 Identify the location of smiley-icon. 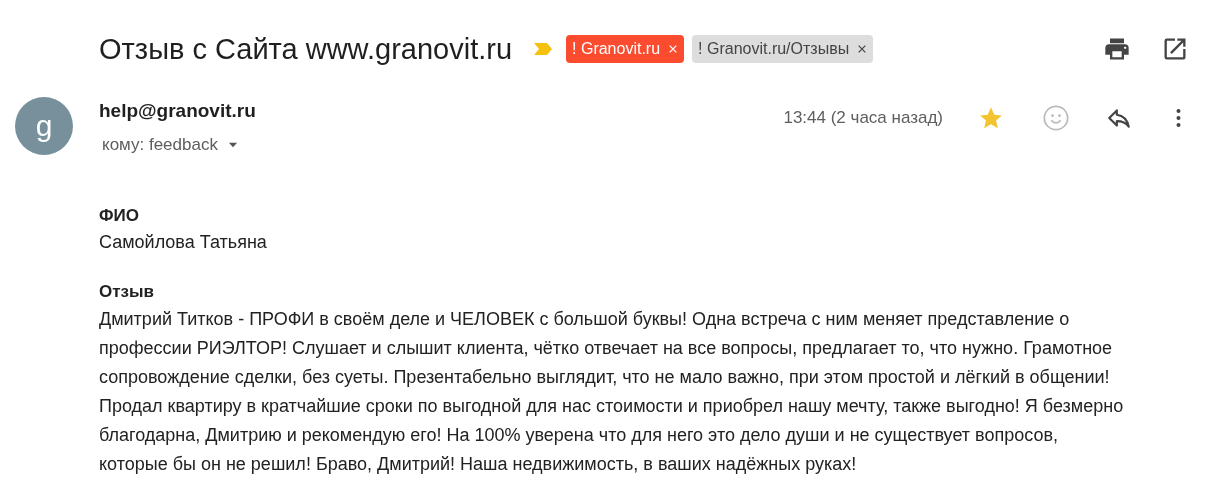
(1056, 117).